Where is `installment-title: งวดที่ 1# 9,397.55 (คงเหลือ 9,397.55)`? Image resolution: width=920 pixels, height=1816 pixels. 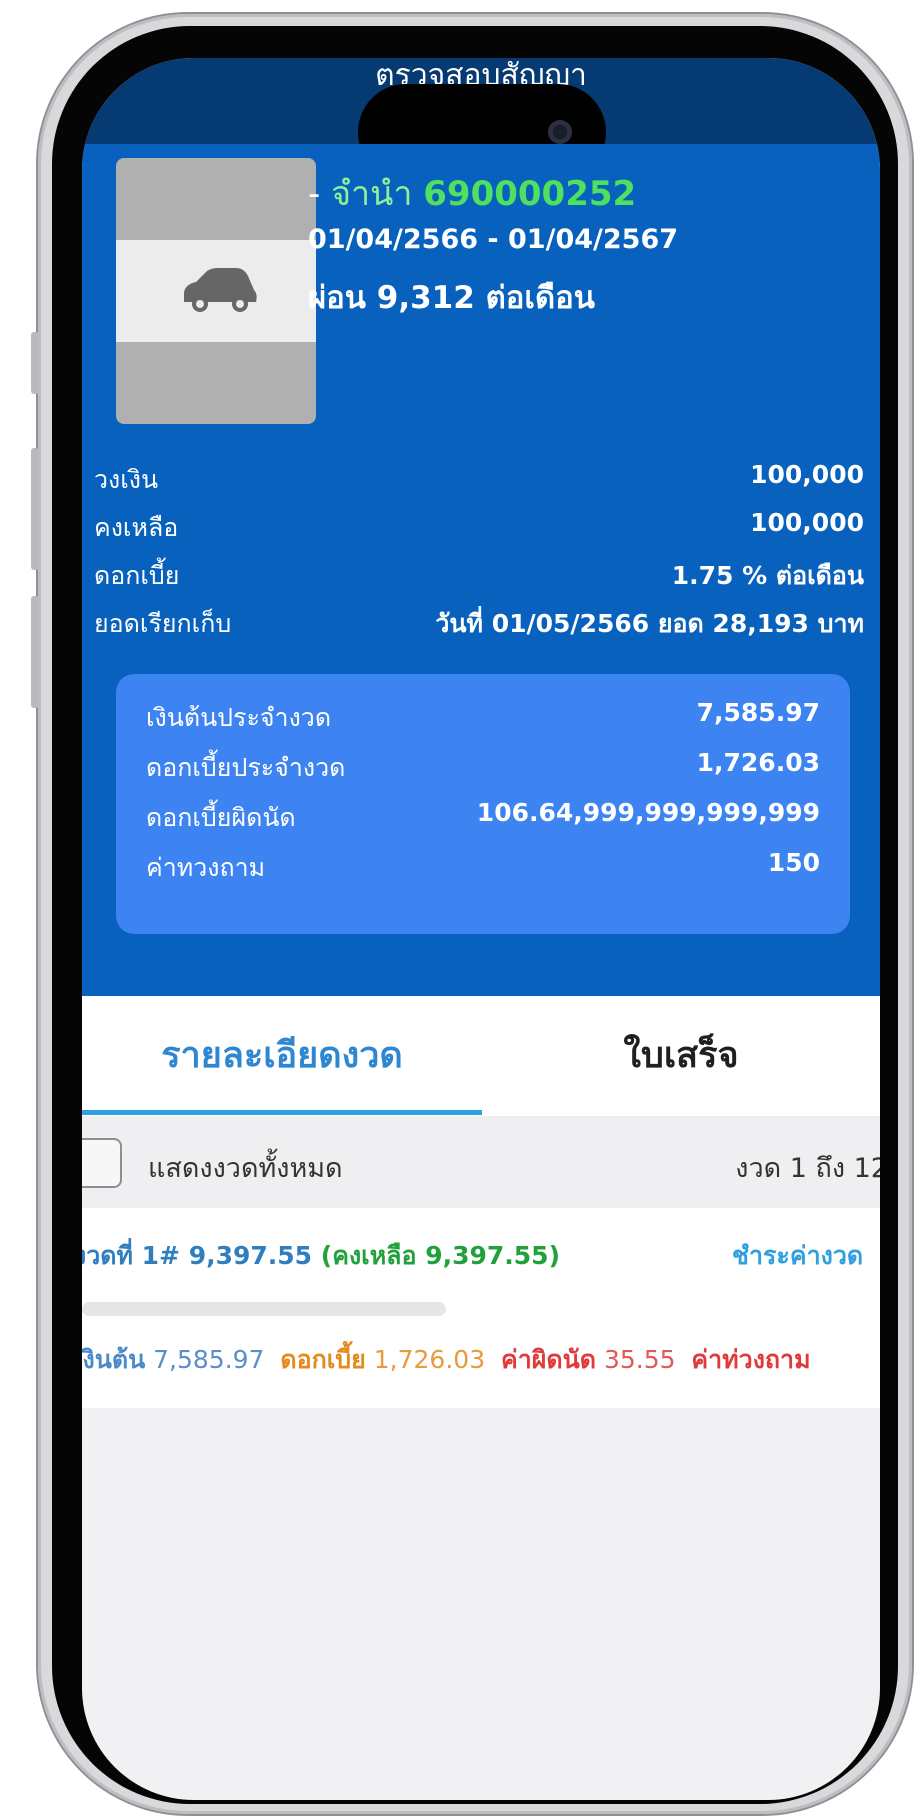 installment-title: งวดที่ 1# 9,397.55 (คงเหลือ 9,397.55) is located at coordinates (321, 1256).